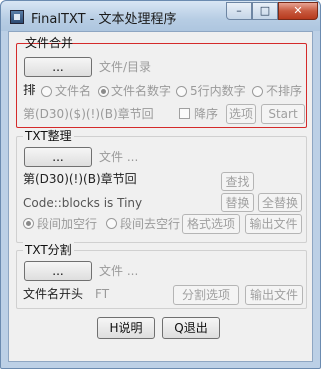 Image resolution: width=323 pixels, height=371 pixels. I want to click on find-button: 查找, so click(237, 181).